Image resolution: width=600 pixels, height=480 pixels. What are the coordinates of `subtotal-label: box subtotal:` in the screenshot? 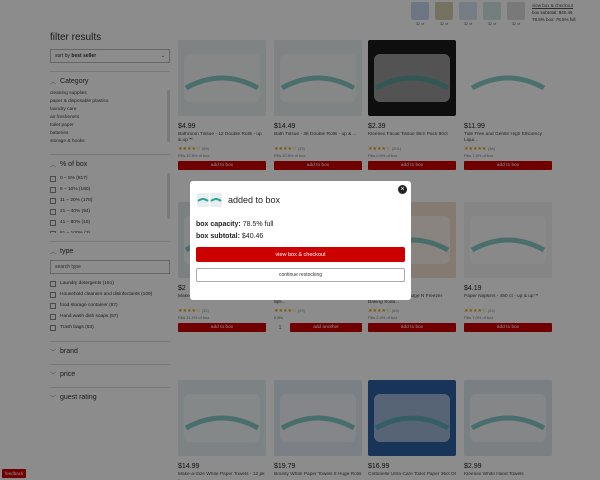 It's located at (218, 236).